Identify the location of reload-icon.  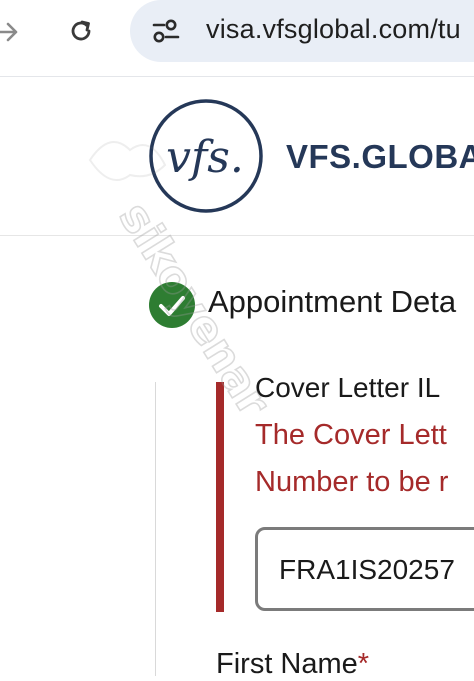
(81, 31).